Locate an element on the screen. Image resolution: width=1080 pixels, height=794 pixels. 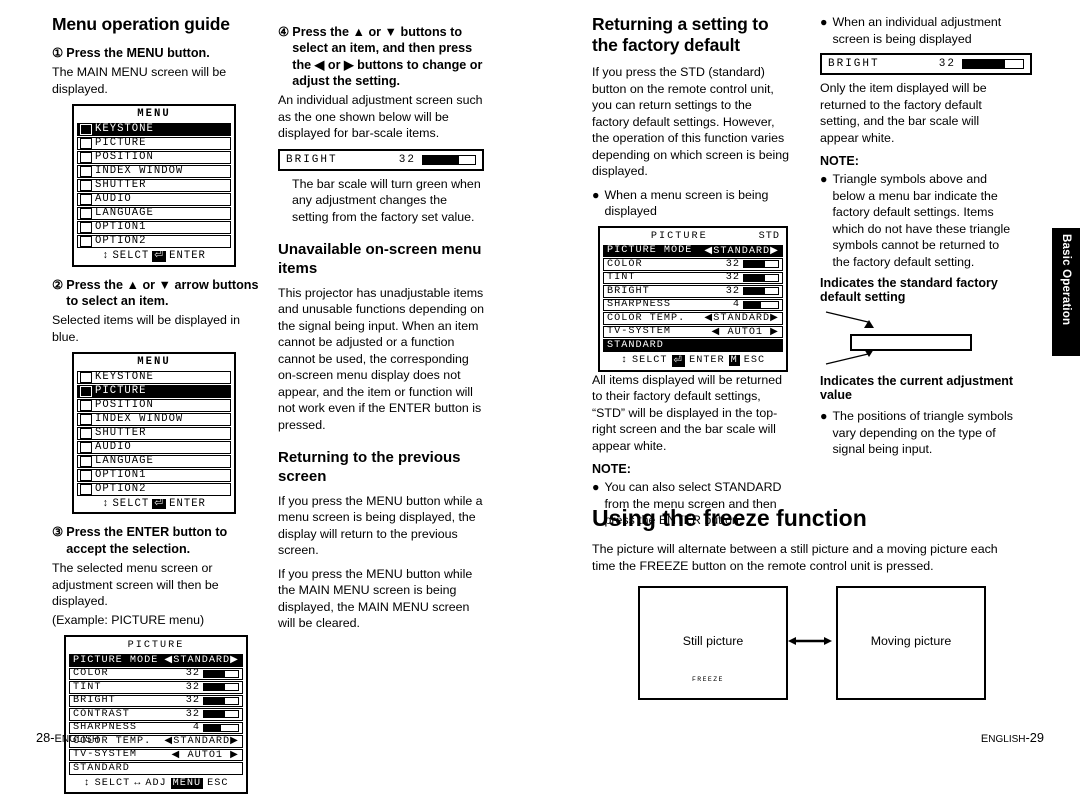
row-label: STANDARD is located at coordinates (101, 768).